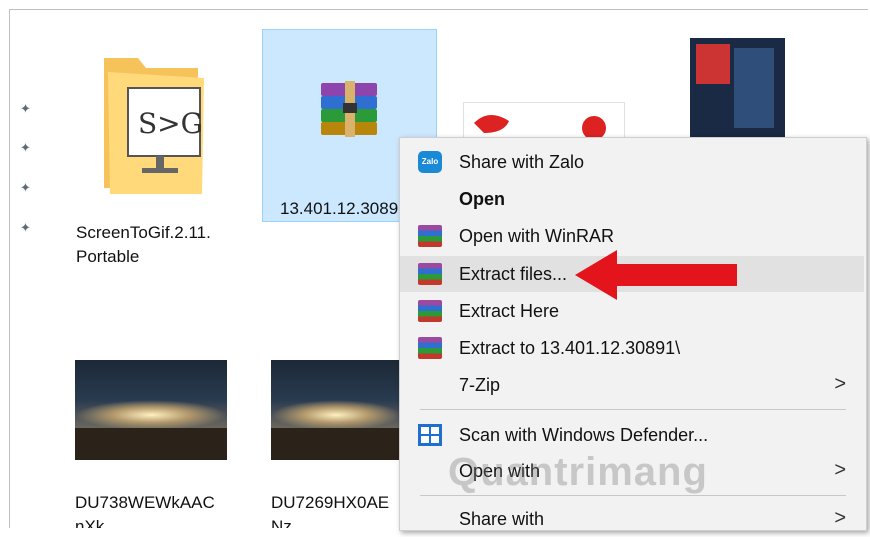 Image resolution: width=870 pixels, height=537 pixels. Describe the element at coordinates (713, 64) in the screenshot. I see `badge-graphic` at that location.